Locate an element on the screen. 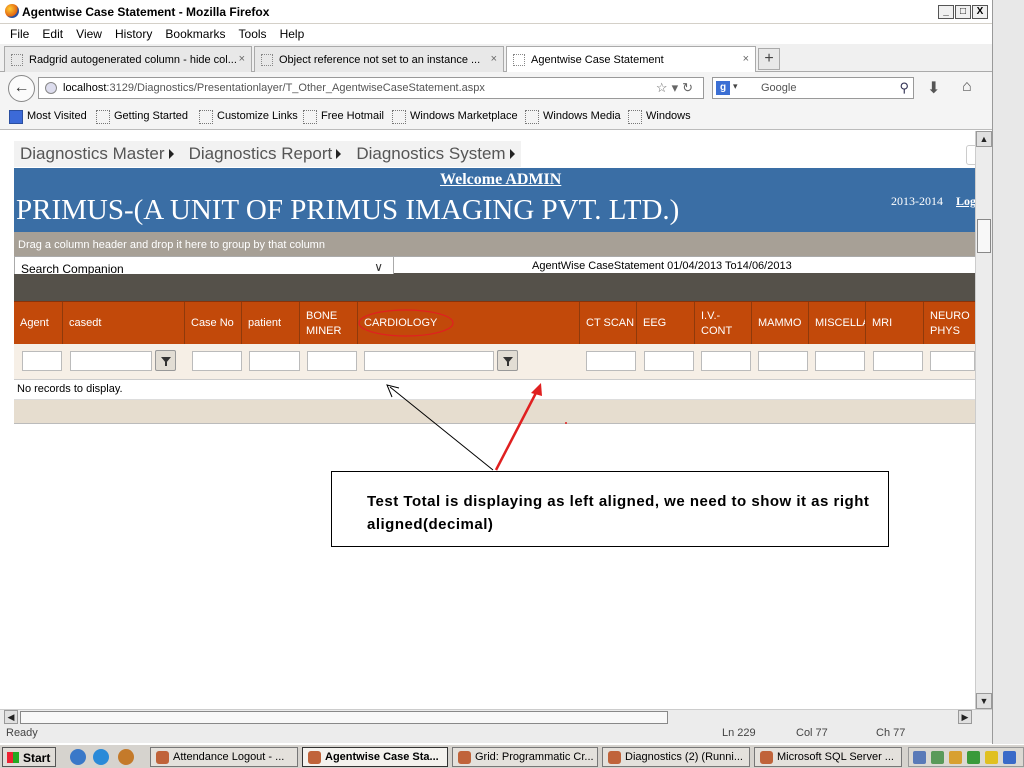 This screenshot has height=768, width=1024. monitor-icon is located at coordinates (1009, 757).